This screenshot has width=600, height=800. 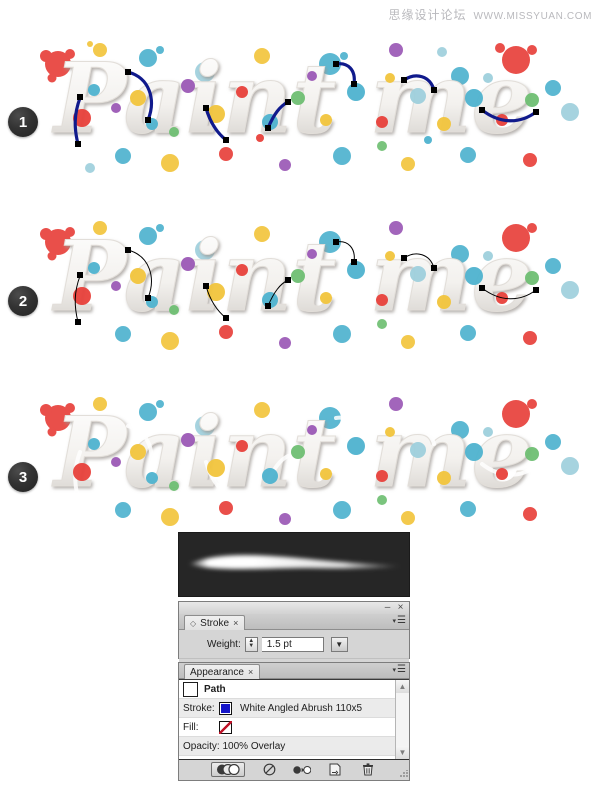 I want to click on scroll-up-icon: ▲, so click(x=402, y=686).